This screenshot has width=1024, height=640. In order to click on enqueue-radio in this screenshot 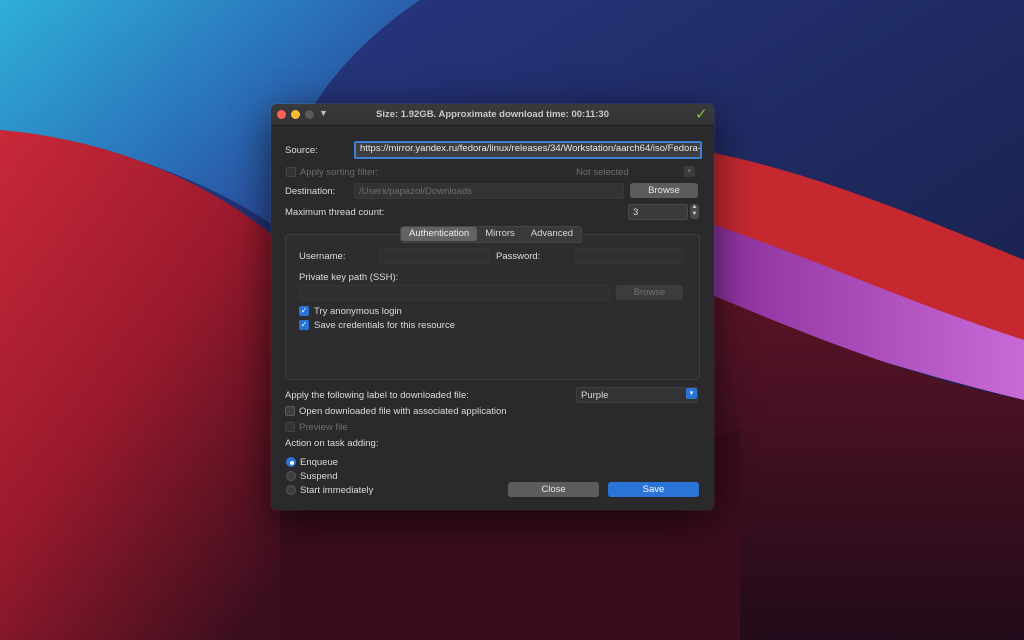, I will do `click(291, 462)`.